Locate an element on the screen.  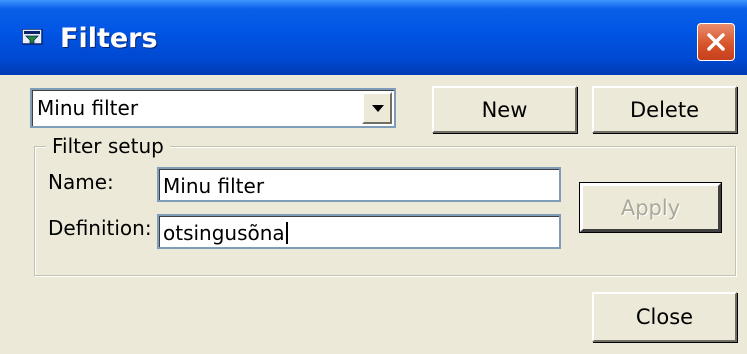
window-title: Filters is located at coordinates (109, 38).